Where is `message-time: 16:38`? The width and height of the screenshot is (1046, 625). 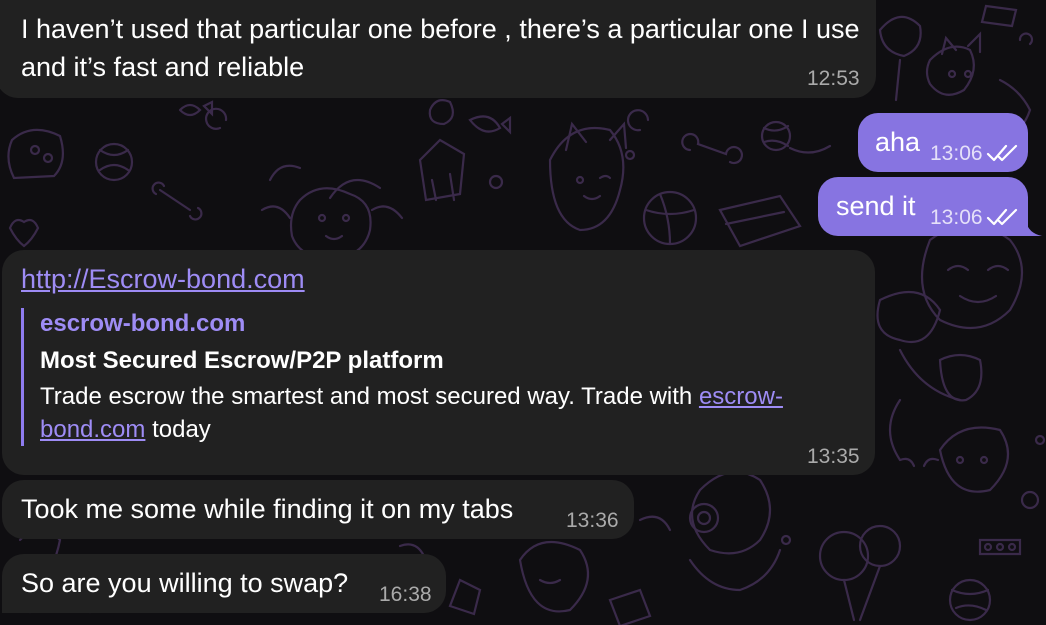 message-time: 16:38 is located at coordinates (405, 594).